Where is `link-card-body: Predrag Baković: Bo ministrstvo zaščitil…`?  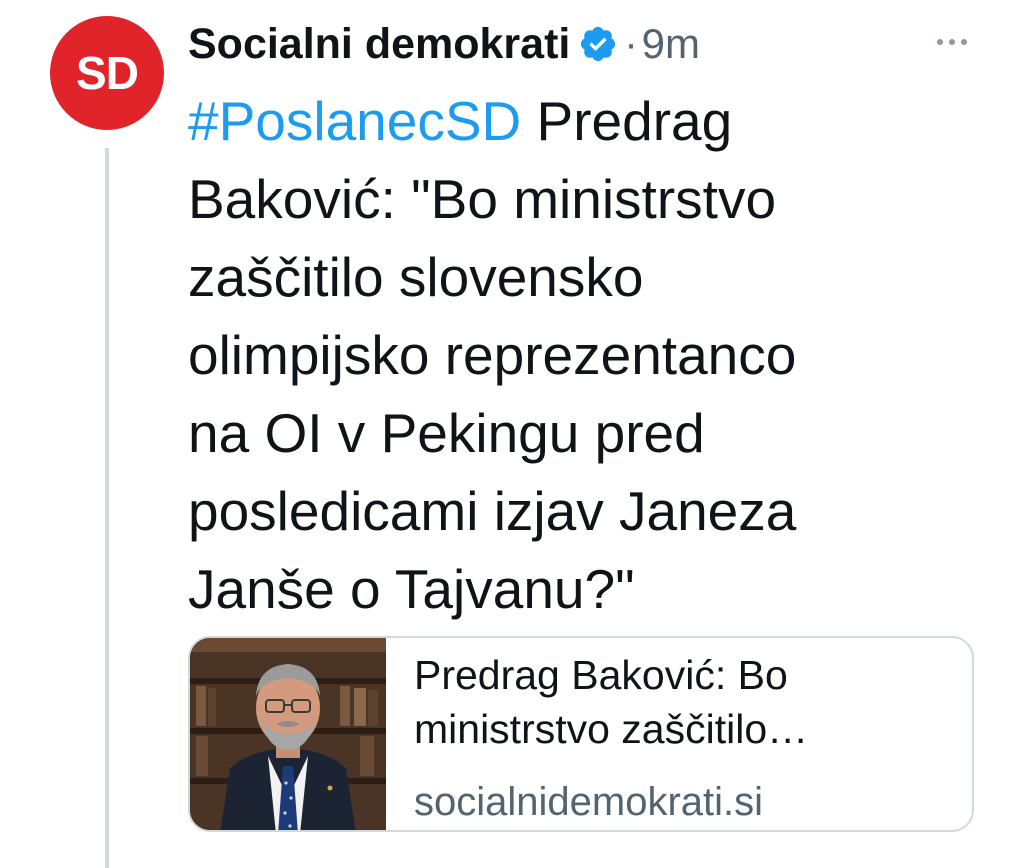 link-card-body: Predrag Baković: Bo ministrstvo zaščitil… is located at coordinates (679, 734).